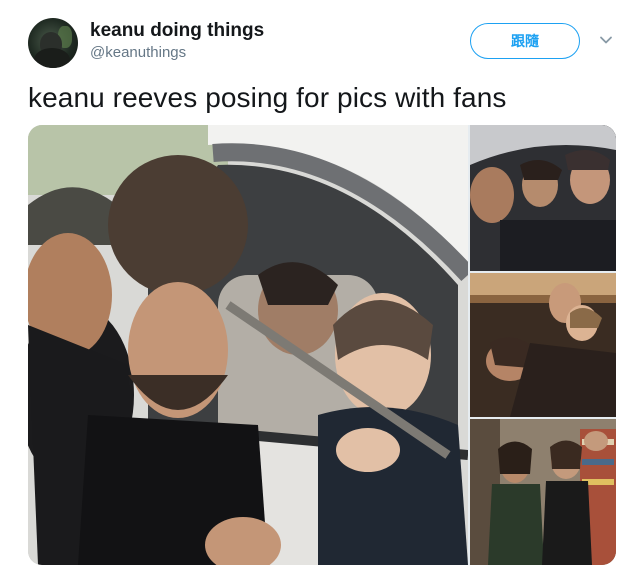  What do you see at coordinates (267, 97) in the screenshot?
I see `tweet-text: keanu reeves posing for pics with fans` at bounding box center [267, 97].